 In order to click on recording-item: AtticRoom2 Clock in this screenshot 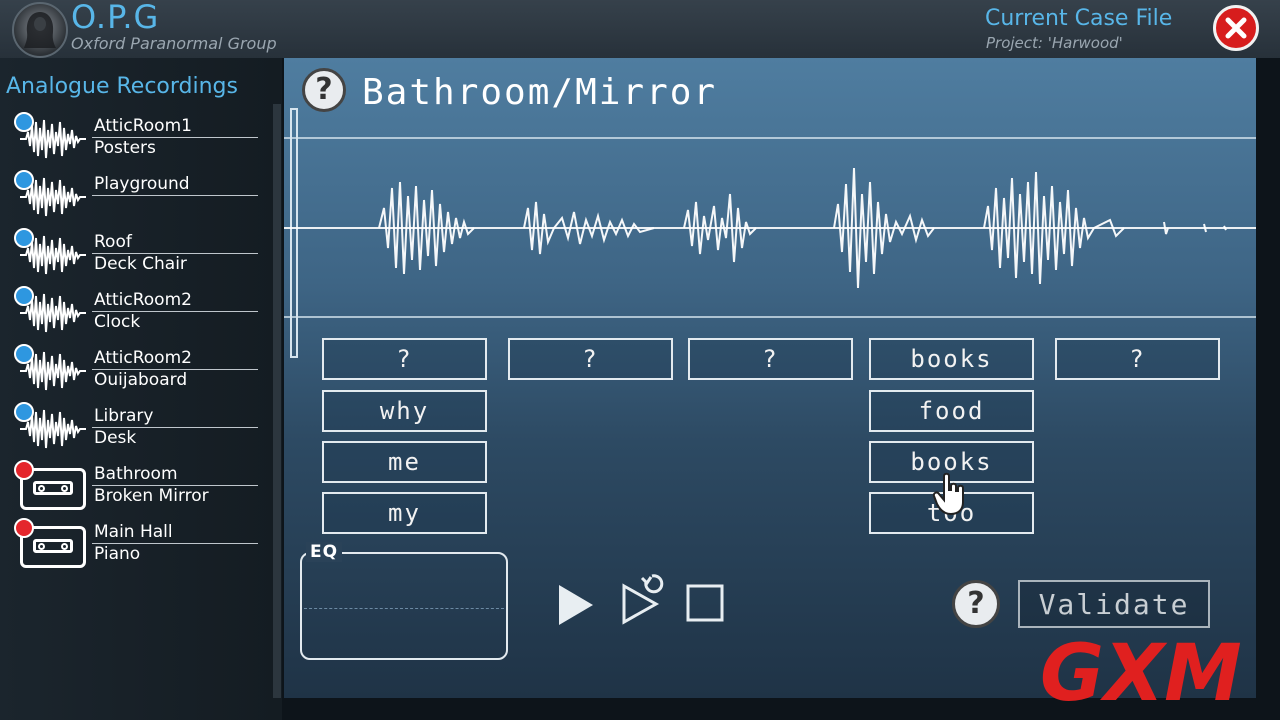, I will do `click(139, 312)`.